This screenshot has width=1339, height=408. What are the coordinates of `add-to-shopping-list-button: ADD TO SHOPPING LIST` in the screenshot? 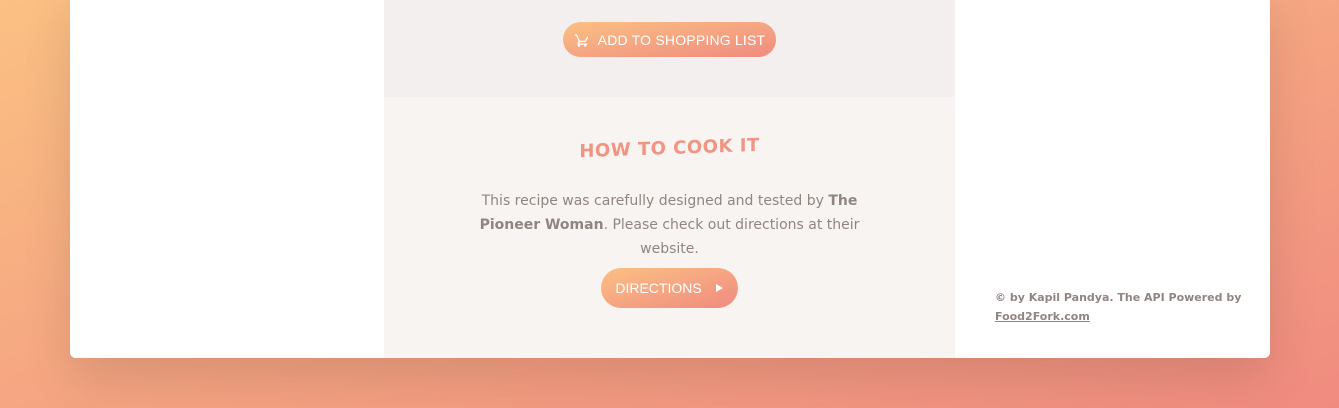 It's located at (669, 39).